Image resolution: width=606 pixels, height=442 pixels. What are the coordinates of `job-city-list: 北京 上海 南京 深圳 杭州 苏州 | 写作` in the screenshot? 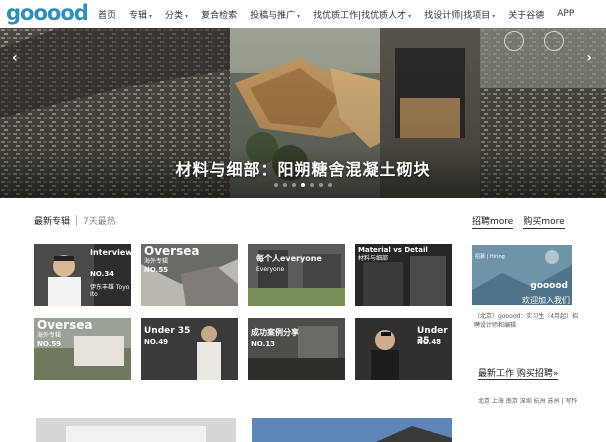 It's located at (527, 401).